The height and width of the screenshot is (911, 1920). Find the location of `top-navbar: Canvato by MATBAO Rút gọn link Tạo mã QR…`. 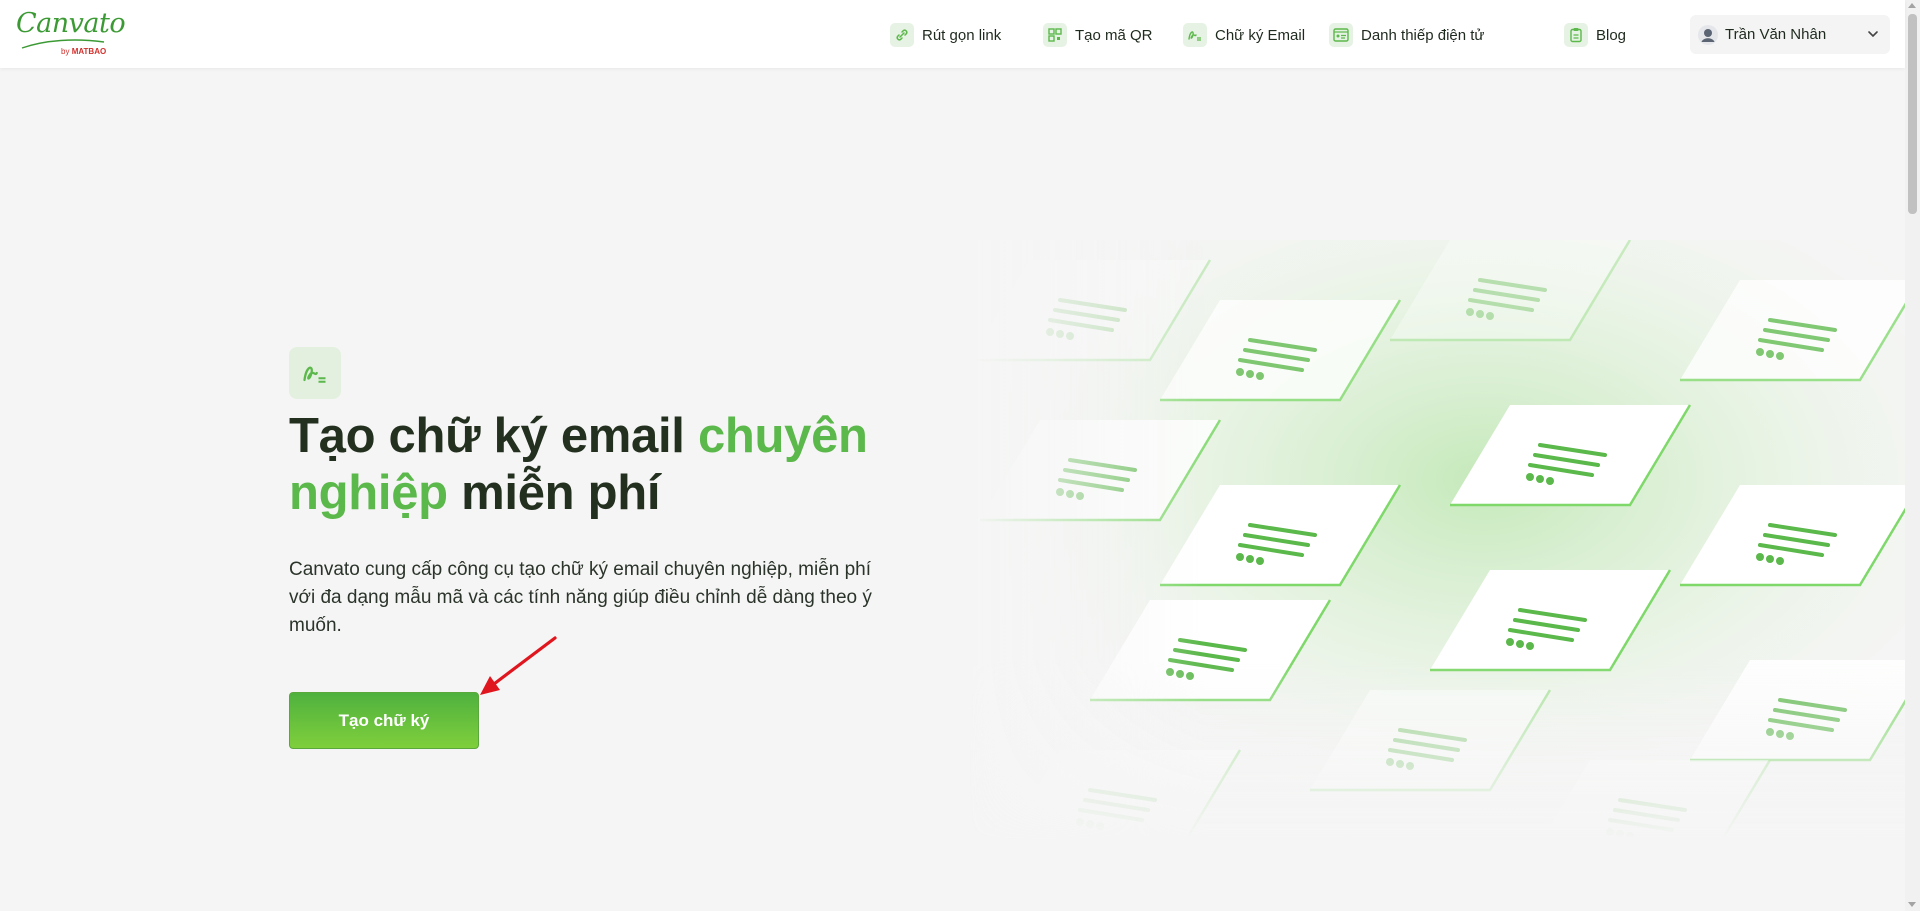

top-navbar: Canvato by MATBAO Rút gọn link Tạo mã QR… is located at coordinates (952, 34).